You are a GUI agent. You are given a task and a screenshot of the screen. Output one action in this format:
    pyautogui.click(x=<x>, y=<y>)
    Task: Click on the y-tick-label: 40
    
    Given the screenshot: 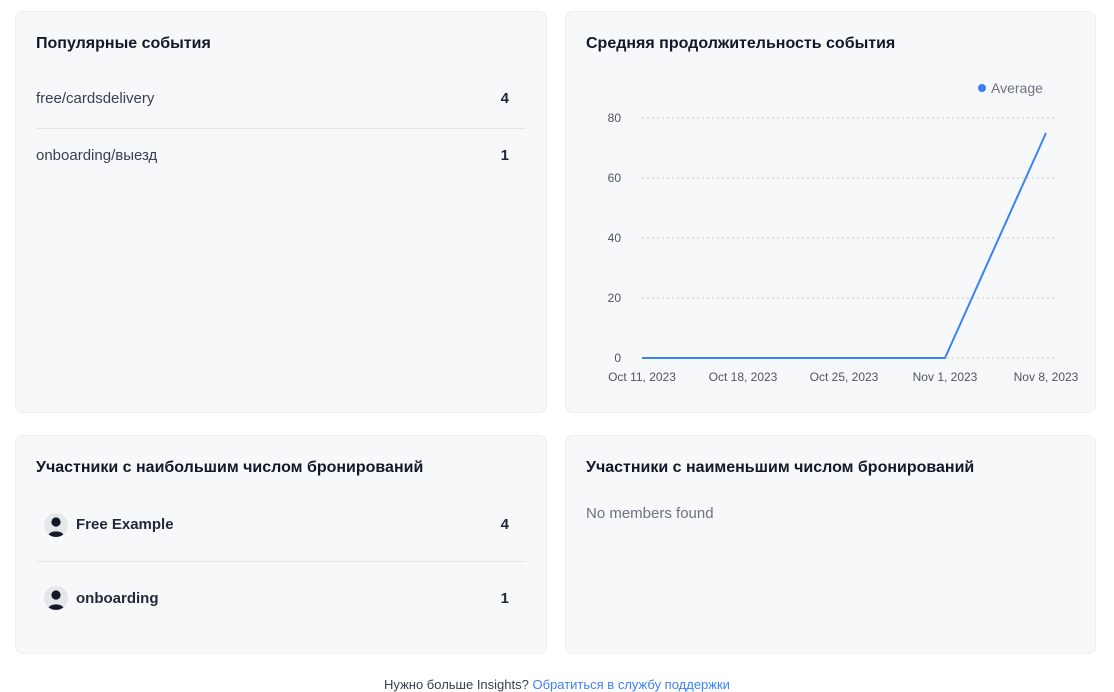 What is the action you would take?
    pyautogui.click(x=615, y=238)
    